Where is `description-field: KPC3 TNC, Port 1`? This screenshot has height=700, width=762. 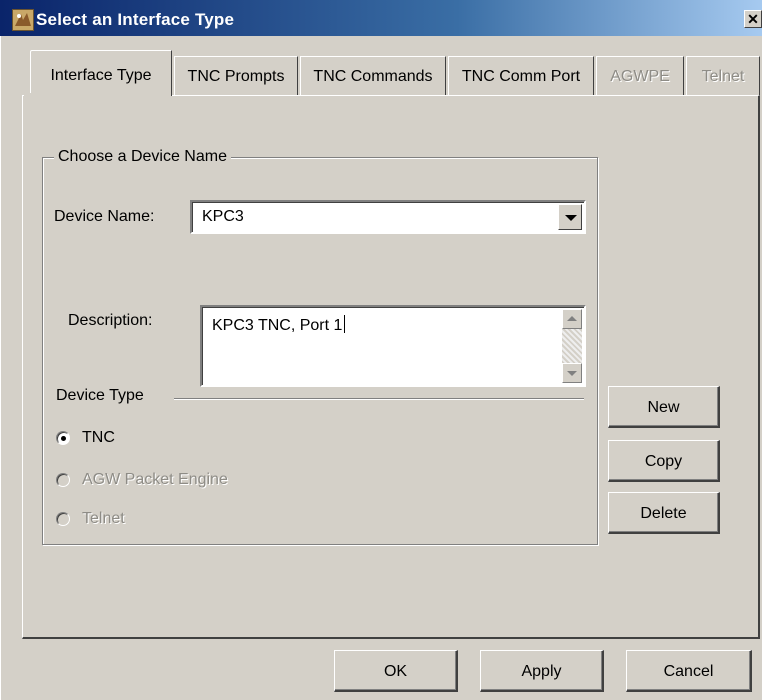
description-field: KPC3 TNC, Port 1 is located at coordinates (393, 346).